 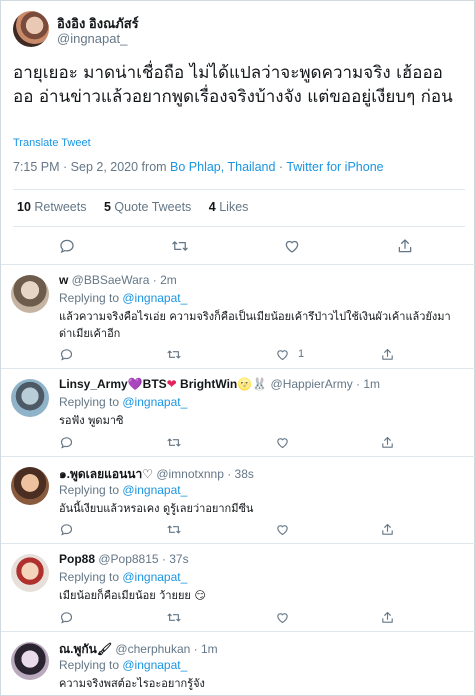 I want to click on reply-author-handle: @cherphukan · 1m, so click(x=164, y=649).